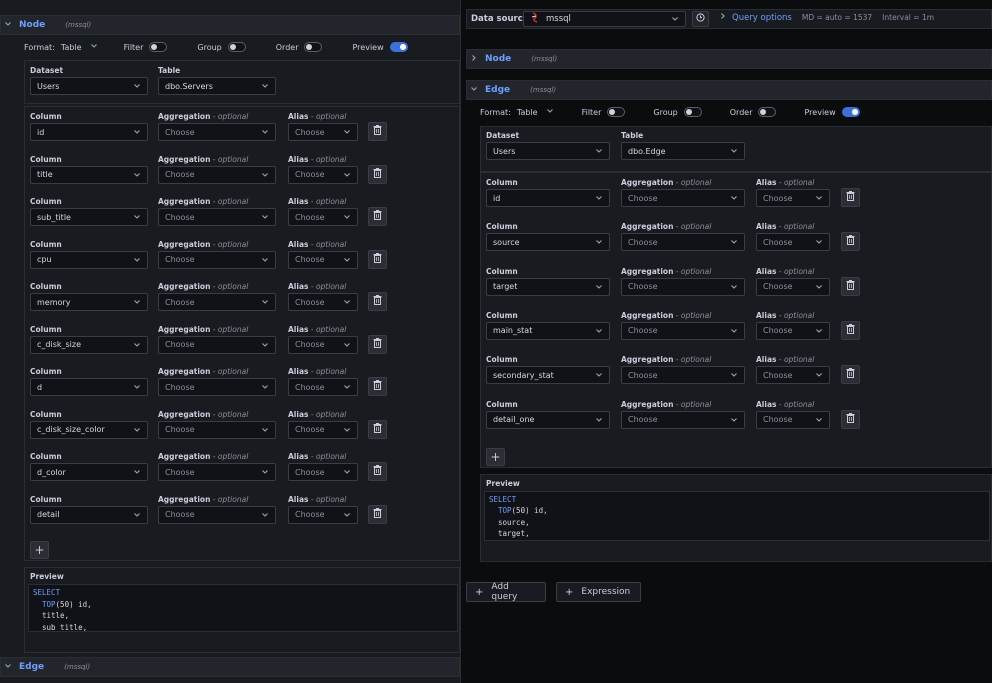  I want to click on datasource-picker: mssql, so click(604, 19).